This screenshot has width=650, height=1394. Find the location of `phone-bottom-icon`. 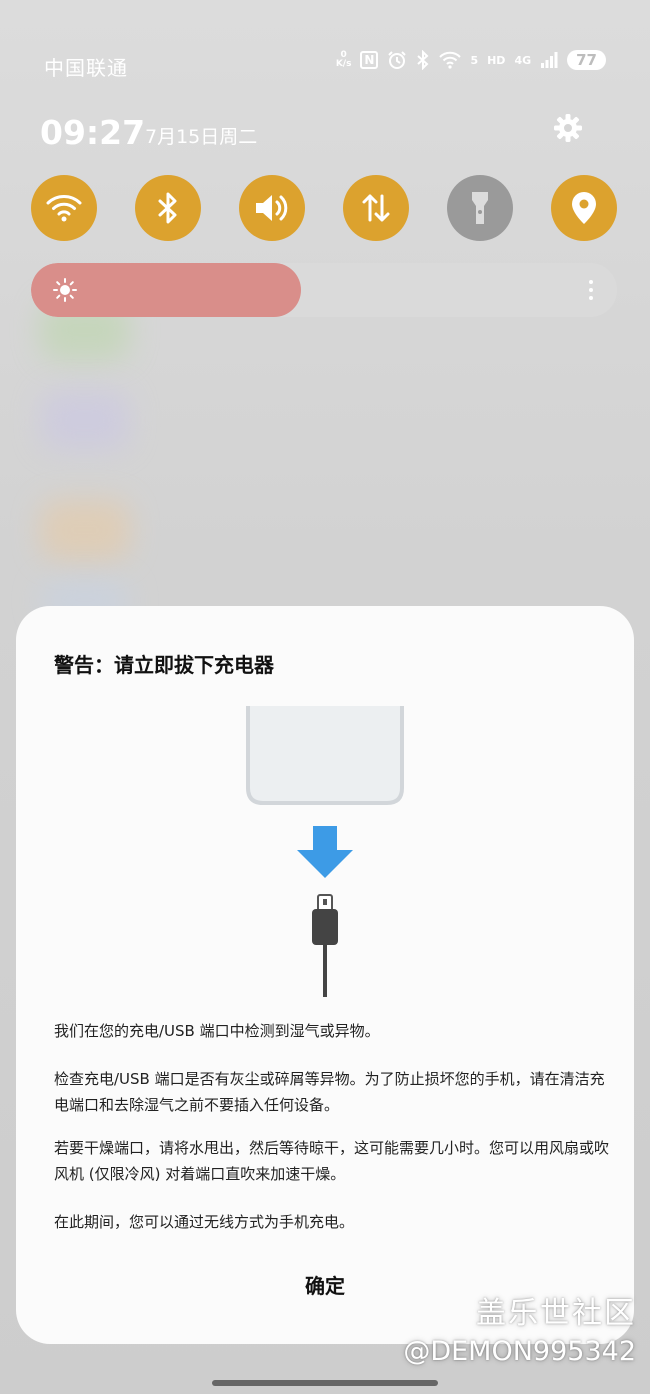

phone-bottom-icon is located at coordinates (325, 755).